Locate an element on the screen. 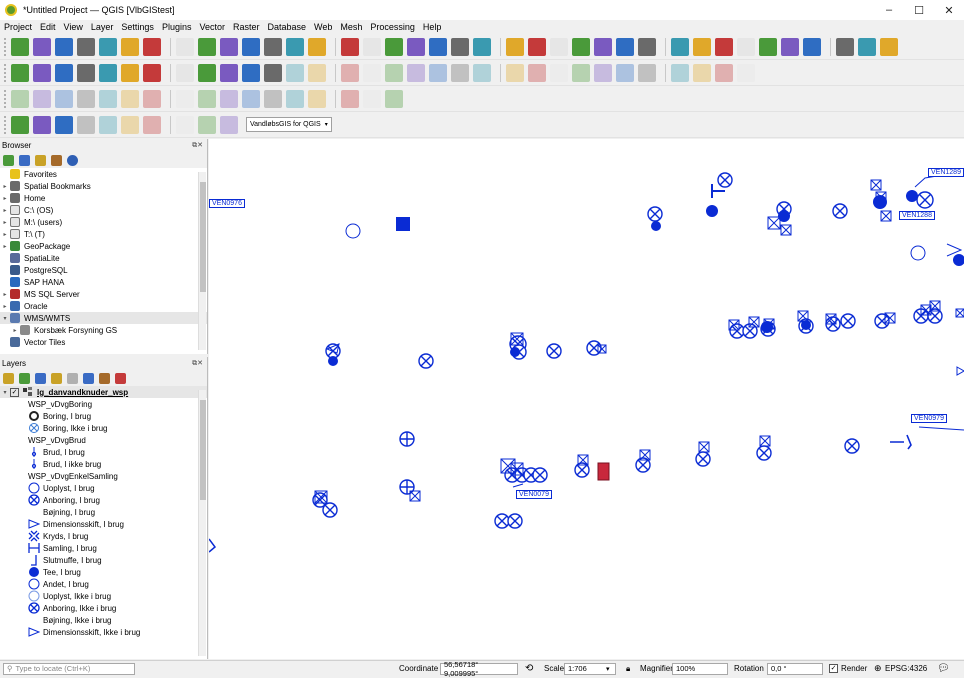 The width and height of the screenshot is (964, 678). legend-item: Anboring, I brug is located at coordinates (103, 500).